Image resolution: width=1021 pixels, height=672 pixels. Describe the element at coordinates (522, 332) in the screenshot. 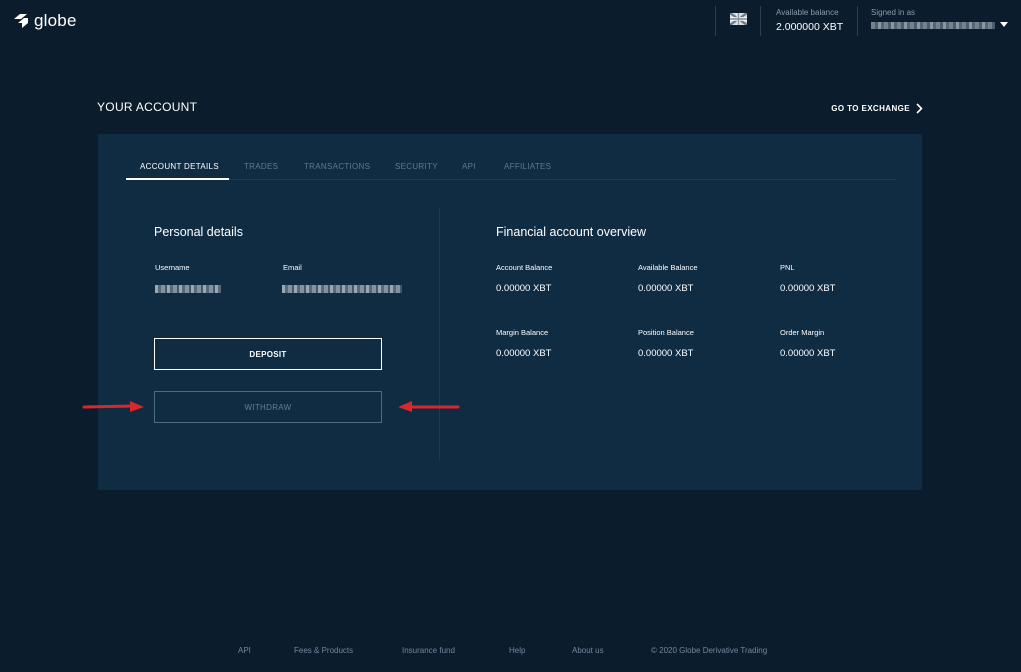

I see `margin-balance-label: Margin Balance` at that location.